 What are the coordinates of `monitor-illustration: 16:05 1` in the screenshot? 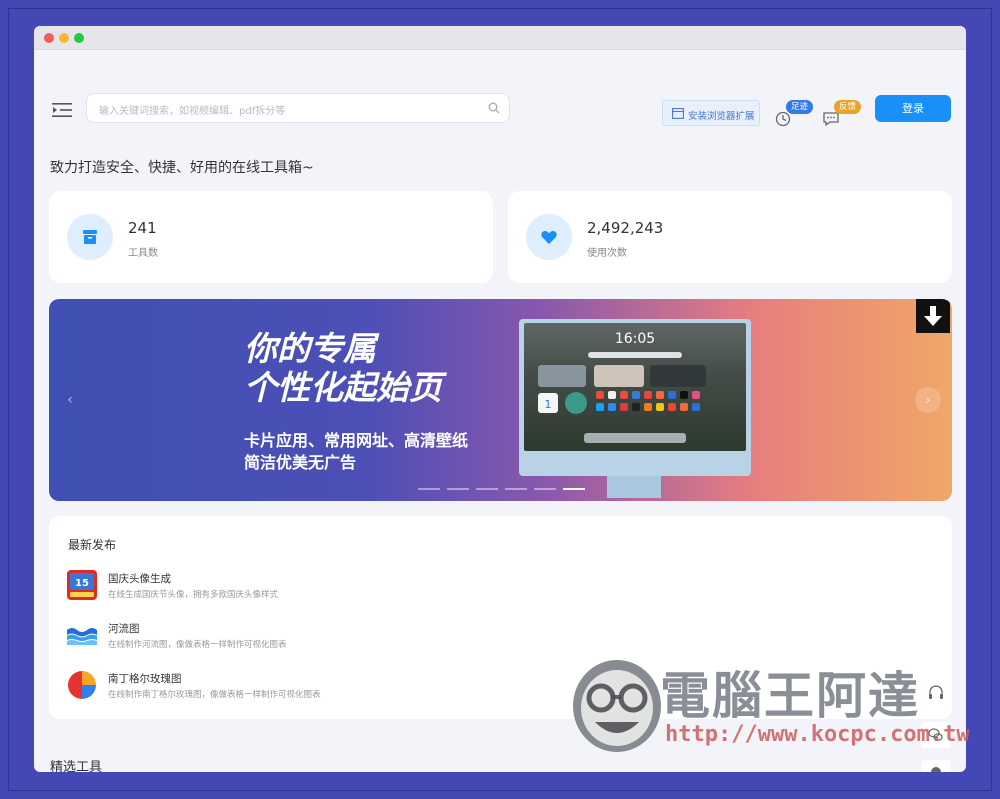 It's located at (635, 410).